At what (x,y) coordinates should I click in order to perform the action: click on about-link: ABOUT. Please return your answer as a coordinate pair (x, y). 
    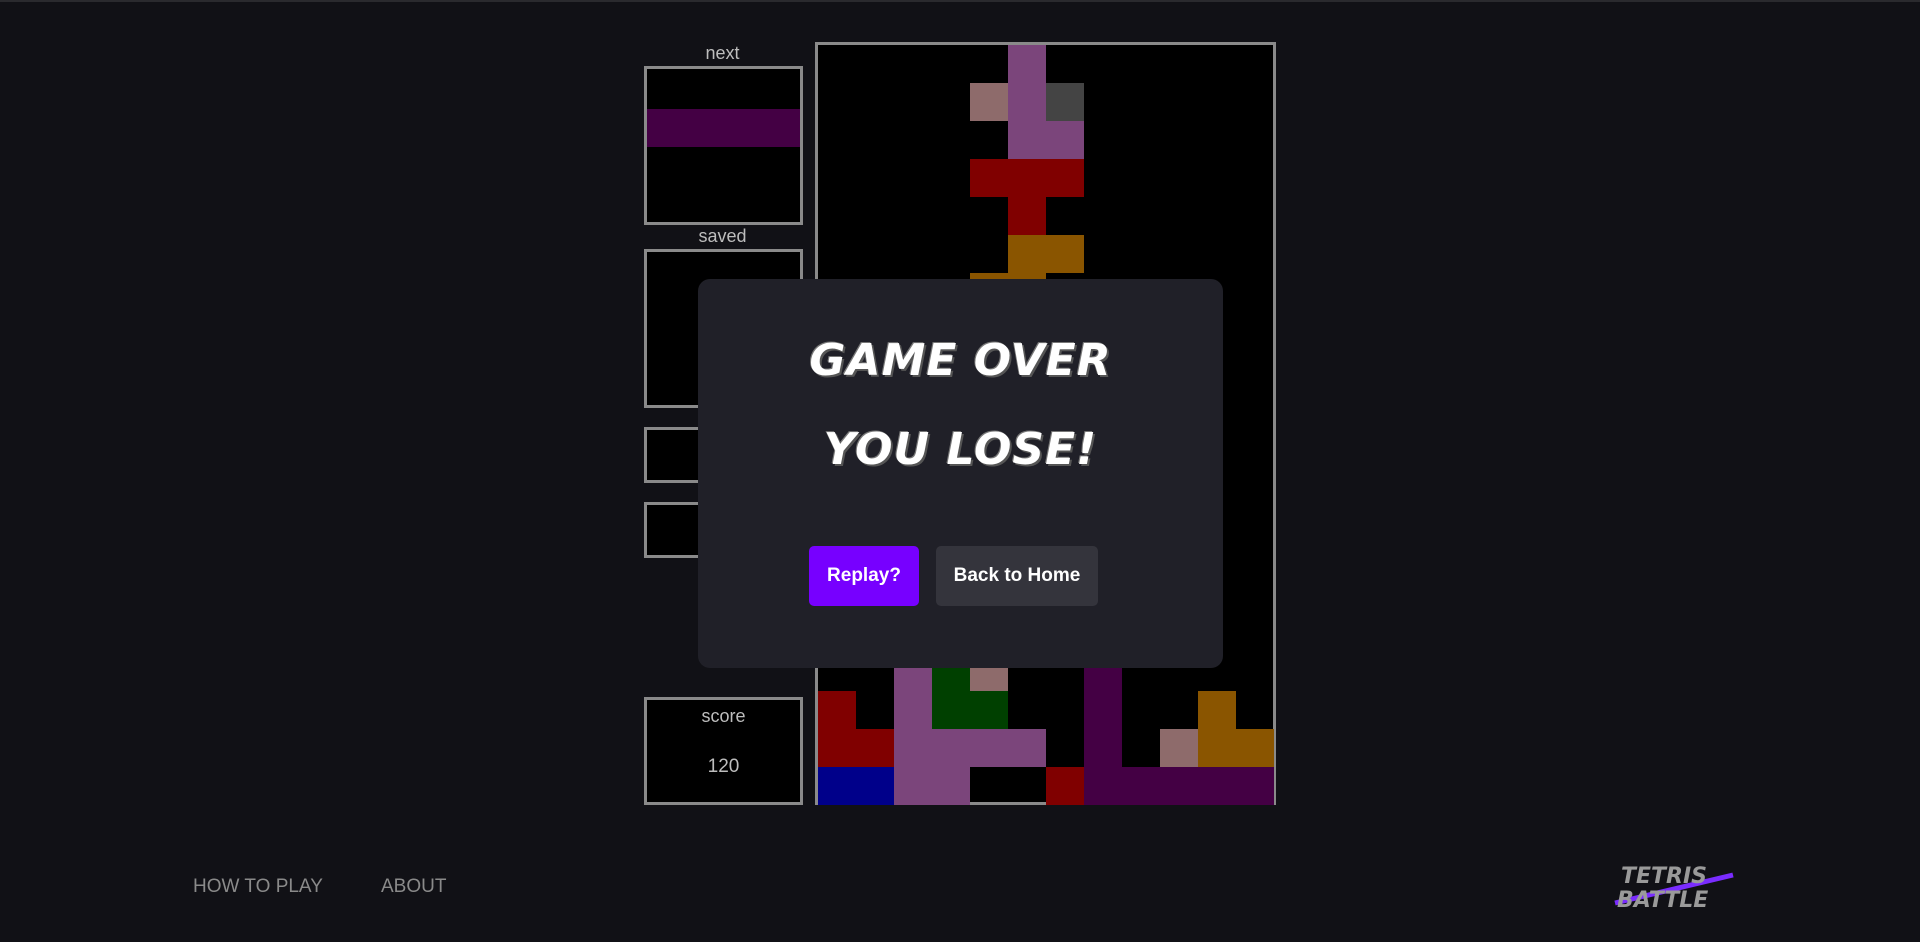
    Looking at the image, I should click on (413, 887).